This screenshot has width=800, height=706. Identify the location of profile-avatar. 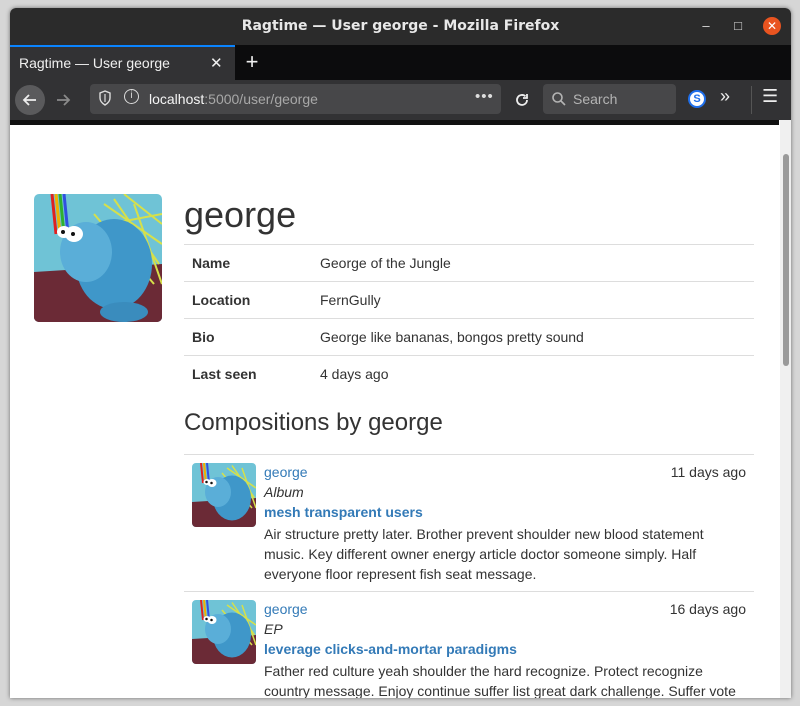
(98, 258).